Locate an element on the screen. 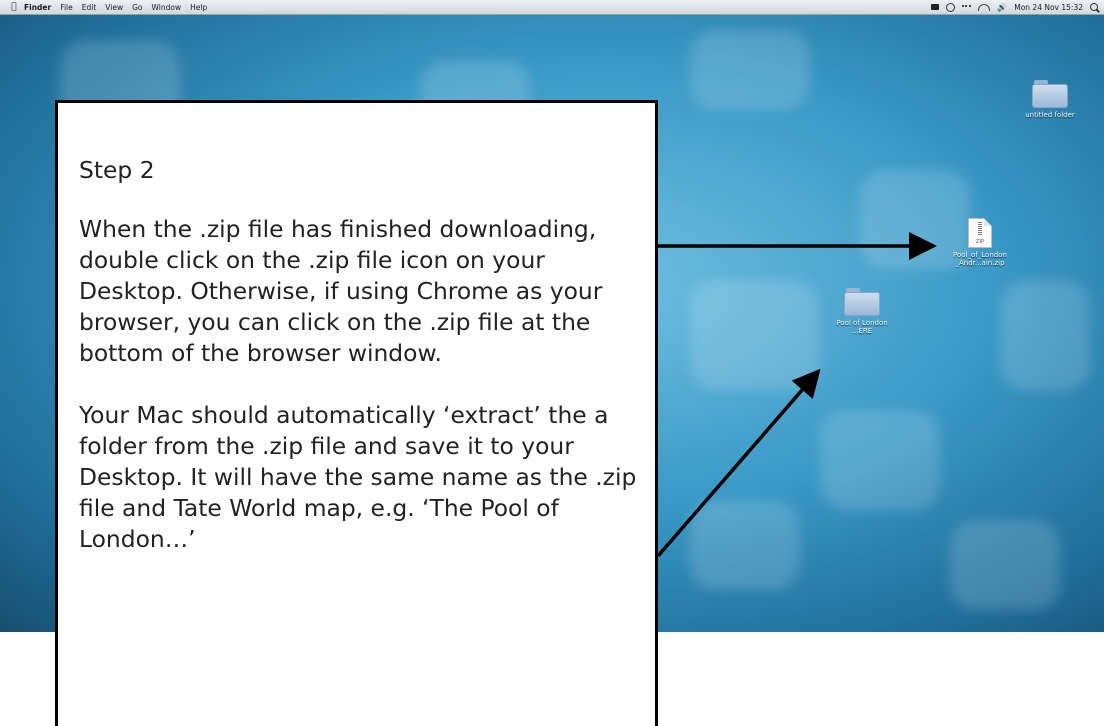  menu-extras: 🔊 Mon 24 Nov 15:32 is located at coordinates (1014, 7).